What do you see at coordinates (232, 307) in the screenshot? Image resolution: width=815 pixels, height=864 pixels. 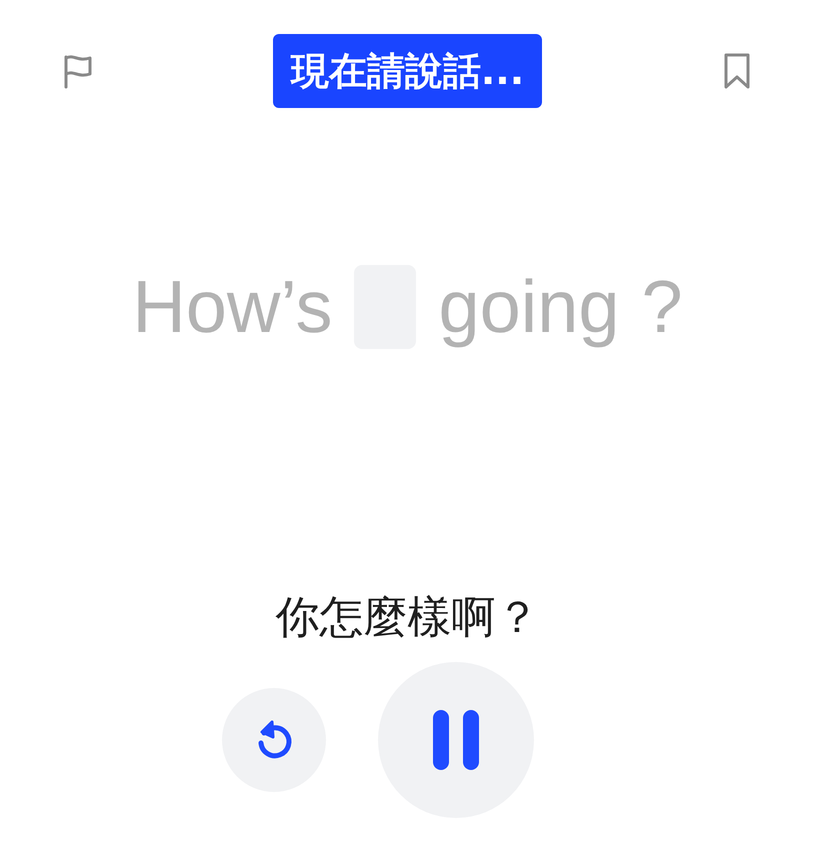 I see `sentence-word: How’s` at bounding box center [232, 307].